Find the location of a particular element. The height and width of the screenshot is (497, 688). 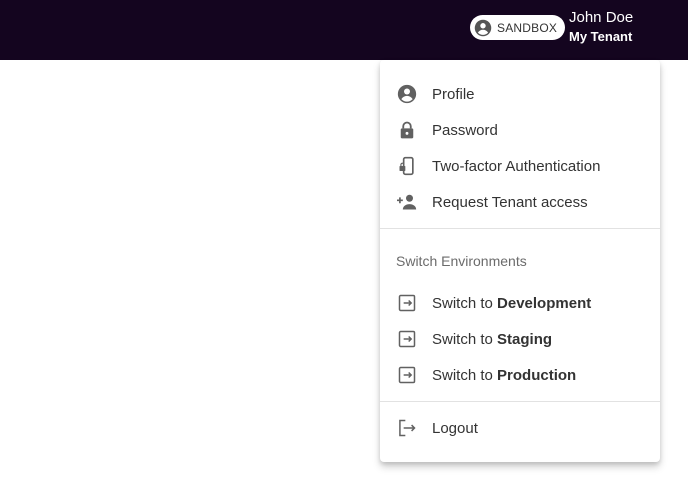

menu-item-label: Request Tenant access is located at coordinates (510, 202).